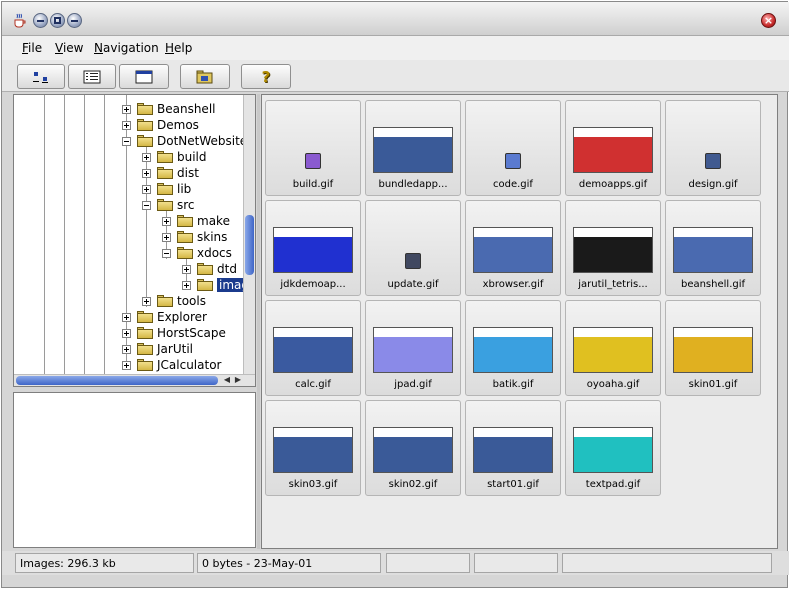 The height and width of the screenshot is (589, 789). What do you see at coordinates (196, 221) in the screenshot?
I see `tree-node: make` at bounding box center [196, 221].